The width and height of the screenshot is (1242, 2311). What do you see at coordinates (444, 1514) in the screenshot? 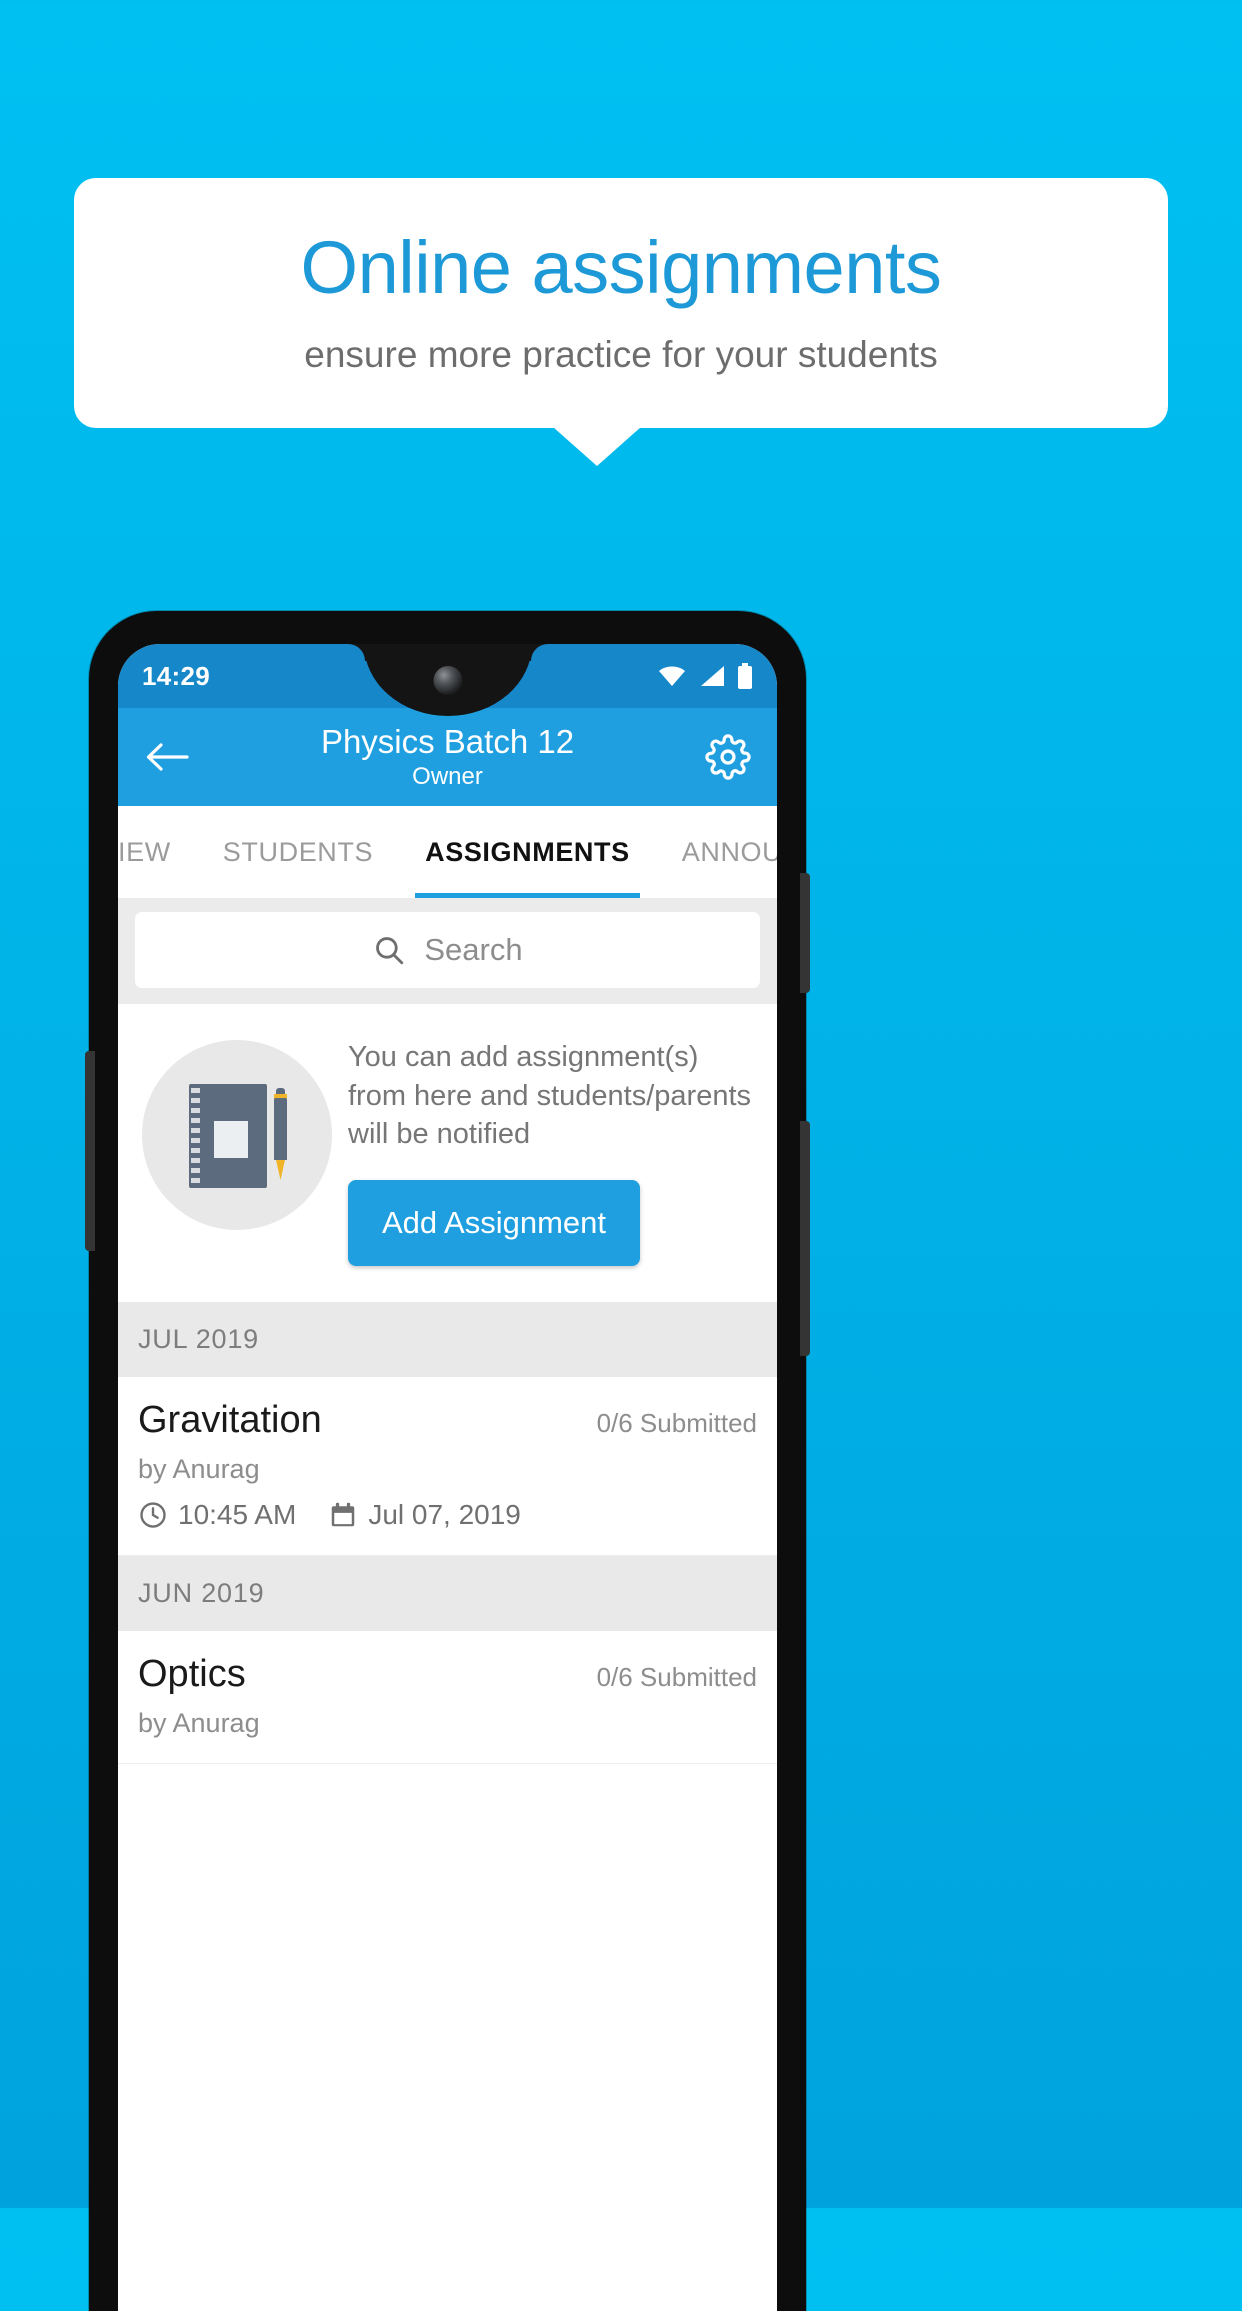
I see `assignment-date: Jul 07, 2019` at bounding box center [444, 1514].